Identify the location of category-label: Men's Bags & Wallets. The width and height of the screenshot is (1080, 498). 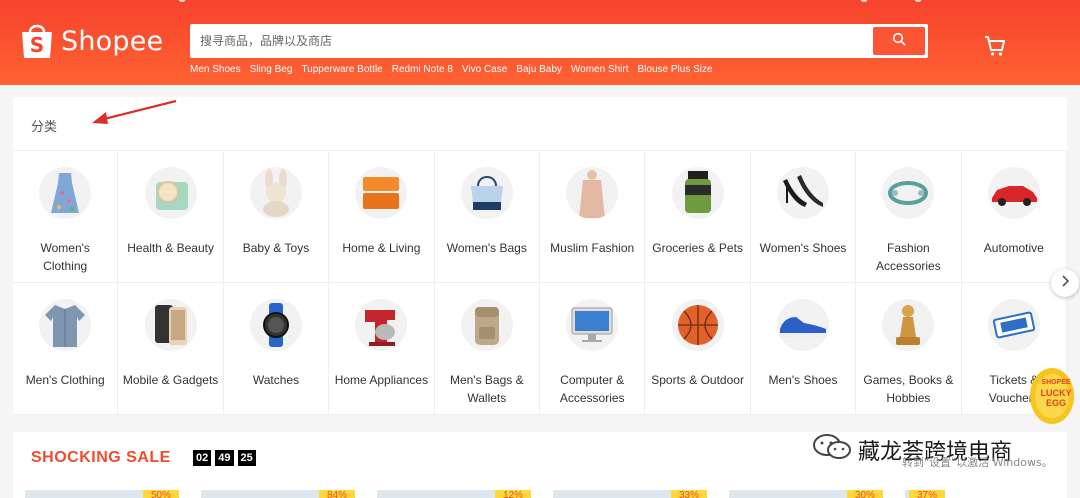
(486, 389).